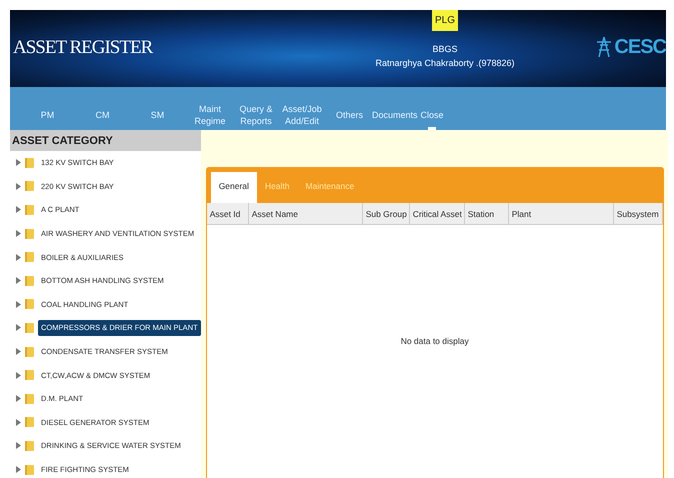  Describe the element at coordinates (604, 47) in the screenshot. I see `tower-icon` at that location.